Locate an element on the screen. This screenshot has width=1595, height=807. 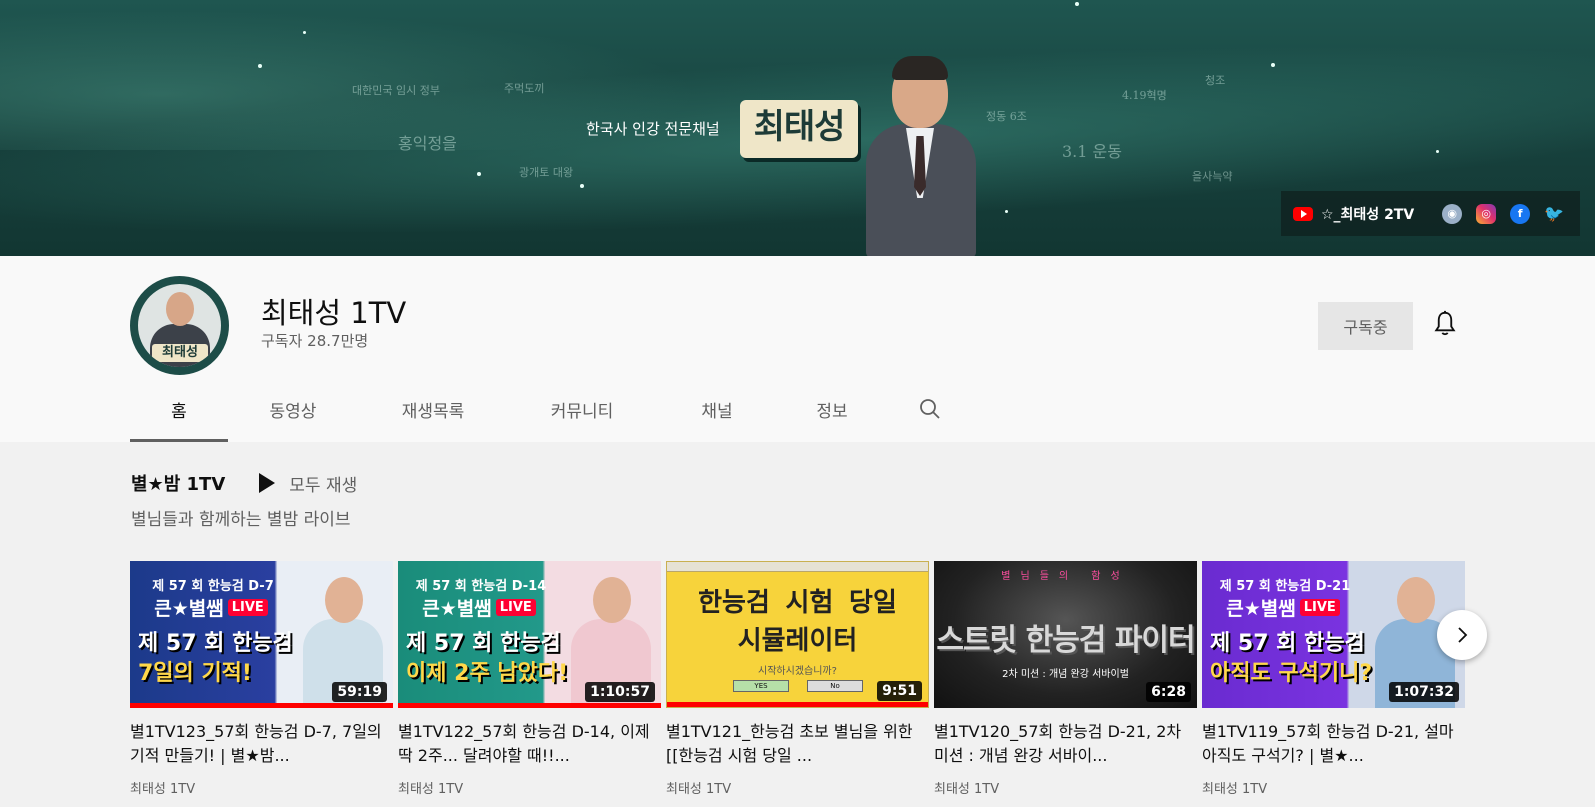
tab-label: 채널 is located at coordinates (717, 411).